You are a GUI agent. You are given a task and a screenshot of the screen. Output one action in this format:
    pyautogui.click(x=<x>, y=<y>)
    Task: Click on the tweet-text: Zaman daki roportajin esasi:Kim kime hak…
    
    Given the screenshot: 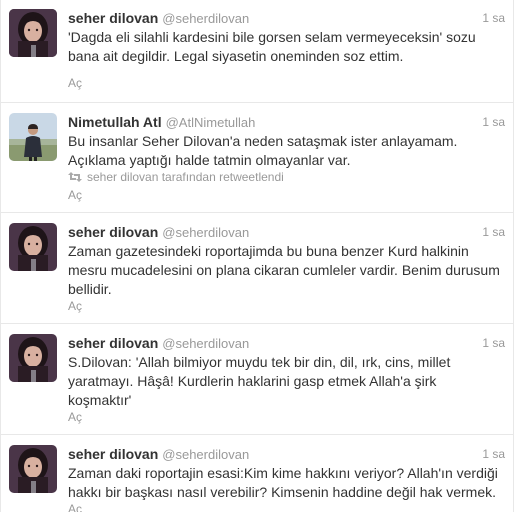 What is the action you would take?
    pyautogui.click(x=283, y=482)
    